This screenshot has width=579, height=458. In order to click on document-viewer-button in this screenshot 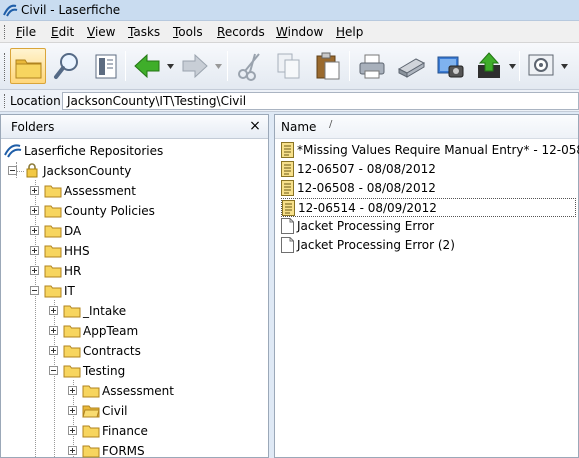, I will do `click(106, 66)`.